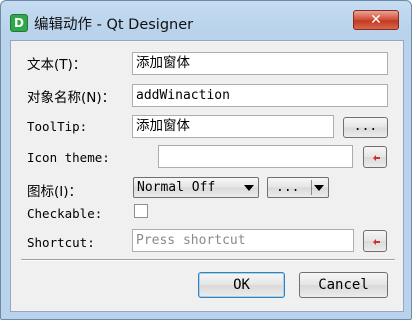 Image resolution: width=412 pixels, height=320 pixels. Describe the element at coordinates (255, 156) in the screenshot. I see `icon-theme-input` at that location.